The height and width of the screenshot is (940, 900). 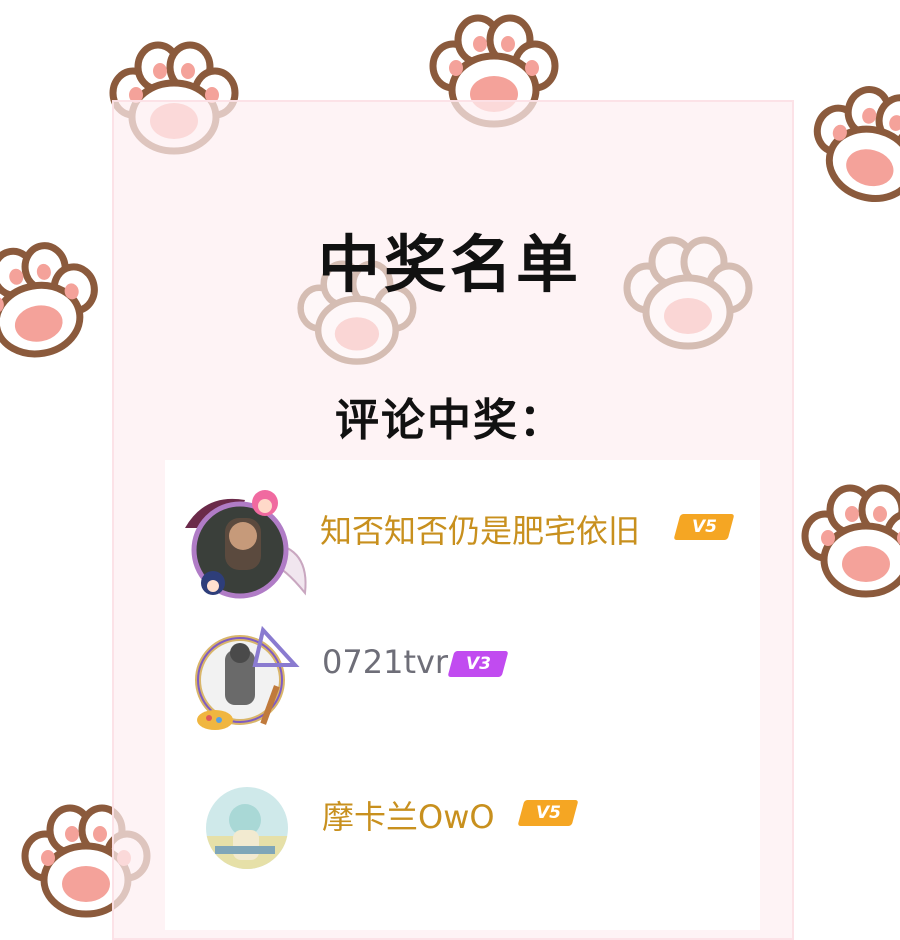 What do you see at coordinates (462, 553) in the screenshot?
I see `list-item: 知否知否仍是肥宅依旧 V5` at bounding box center [462, 553].